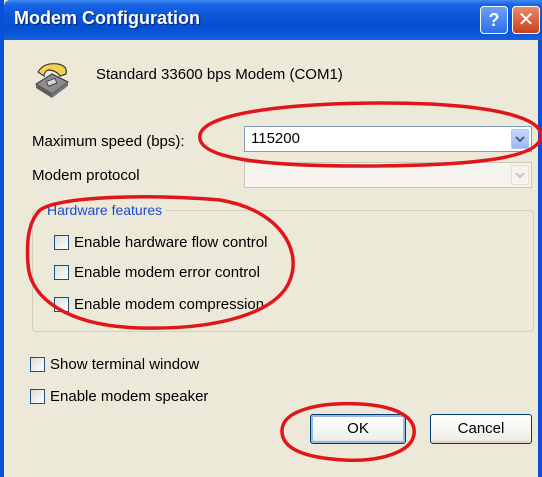 This screenshot has height=477, width=542. Describe the element at coordinates (125, 364) in the screenshot. I see `checkbox-label: Show terminal window` at that location.